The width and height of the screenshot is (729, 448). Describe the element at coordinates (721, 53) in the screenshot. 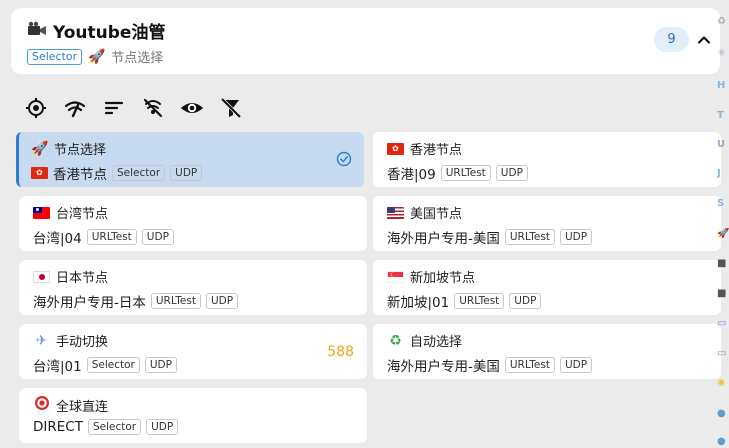

I see `atom-icon: ⚛` at that location.